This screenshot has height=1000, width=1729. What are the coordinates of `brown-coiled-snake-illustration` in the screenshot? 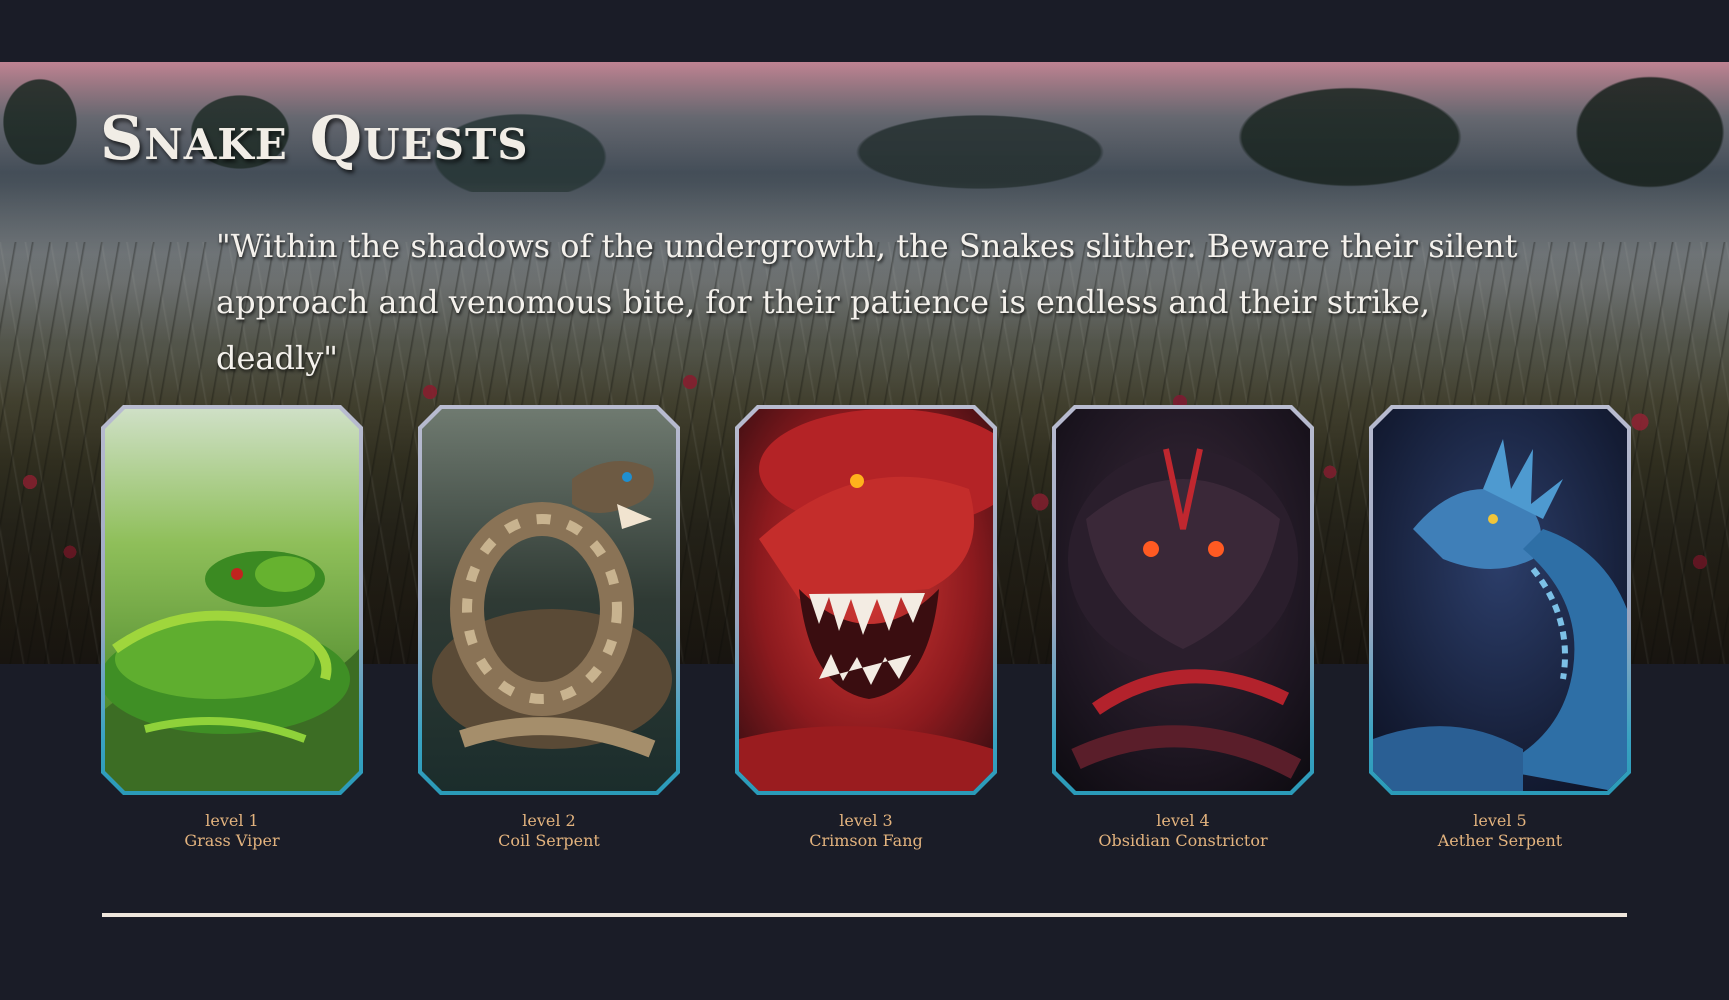 It's located at (549, 600).